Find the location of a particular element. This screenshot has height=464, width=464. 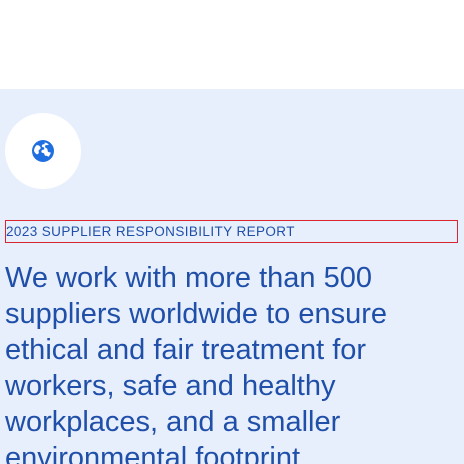

globe-icon is located at coordinates (43, 151).